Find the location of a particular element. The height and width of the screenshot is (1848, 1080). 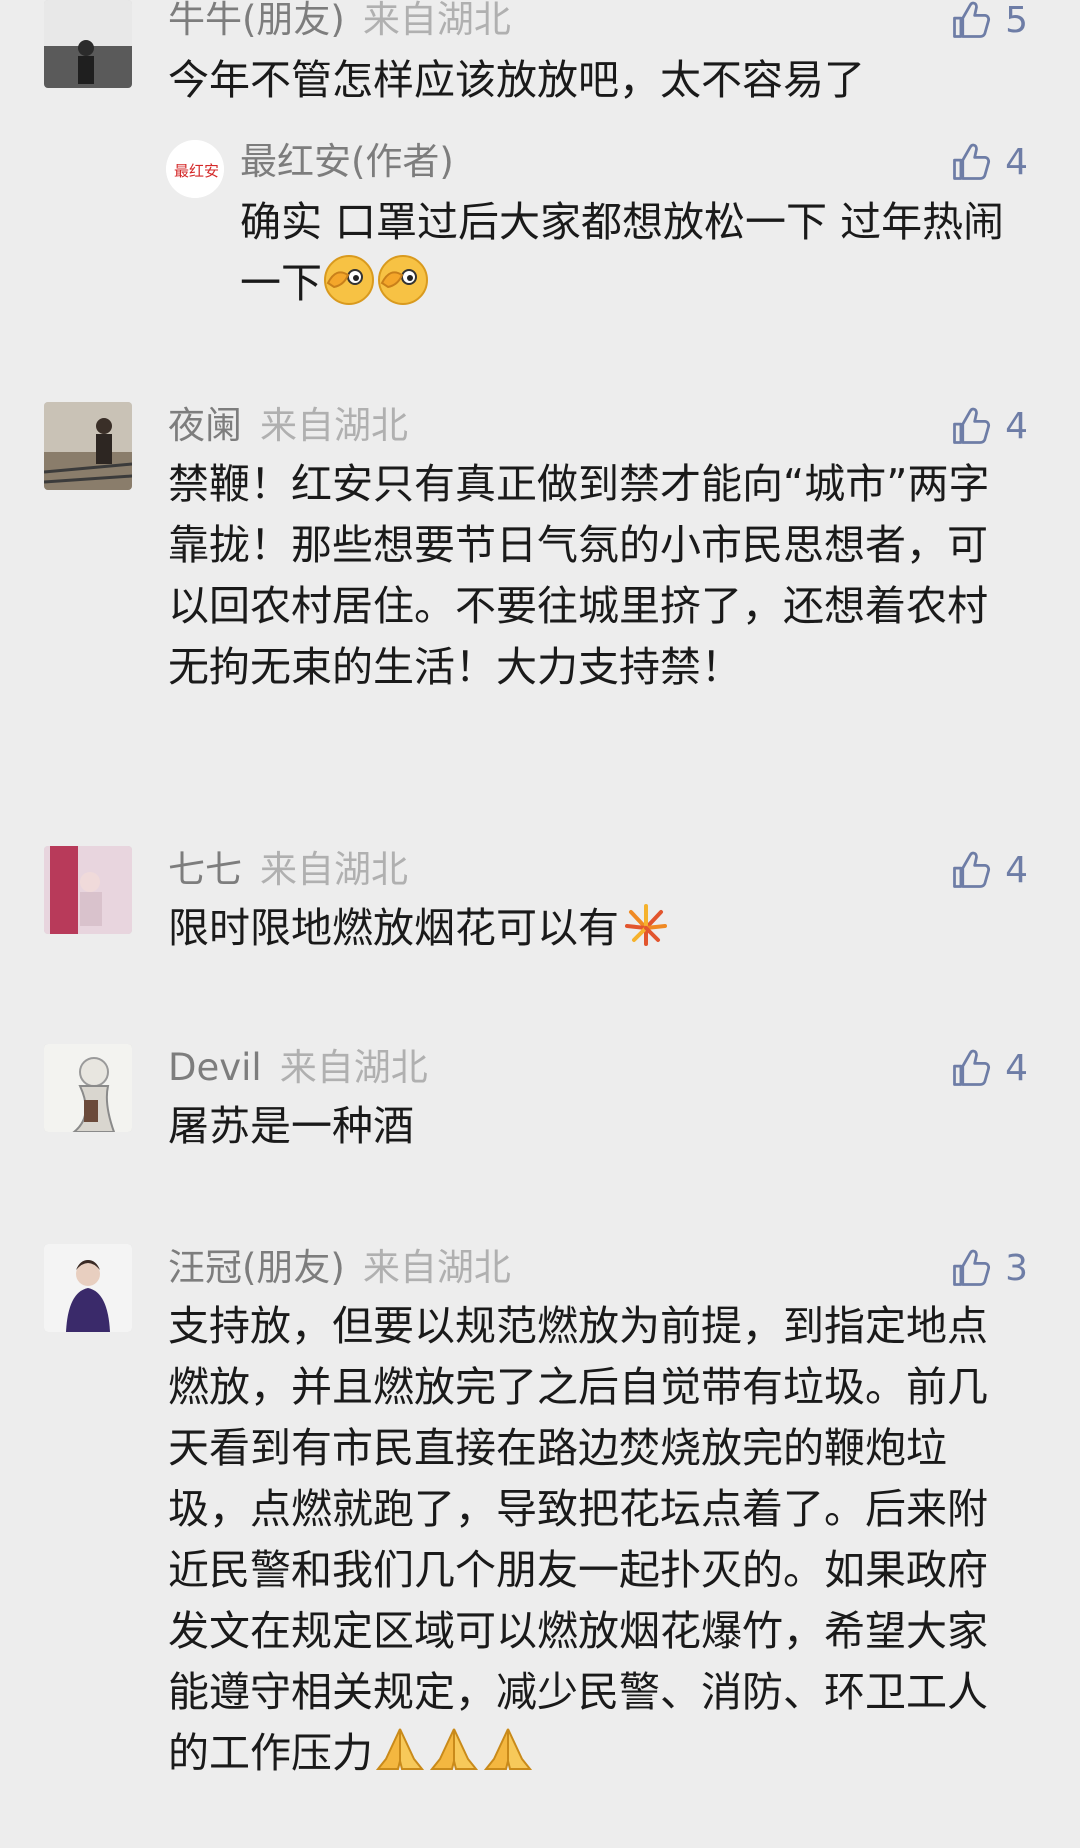

like-count: 5 is located at coordinates (1016, 20).